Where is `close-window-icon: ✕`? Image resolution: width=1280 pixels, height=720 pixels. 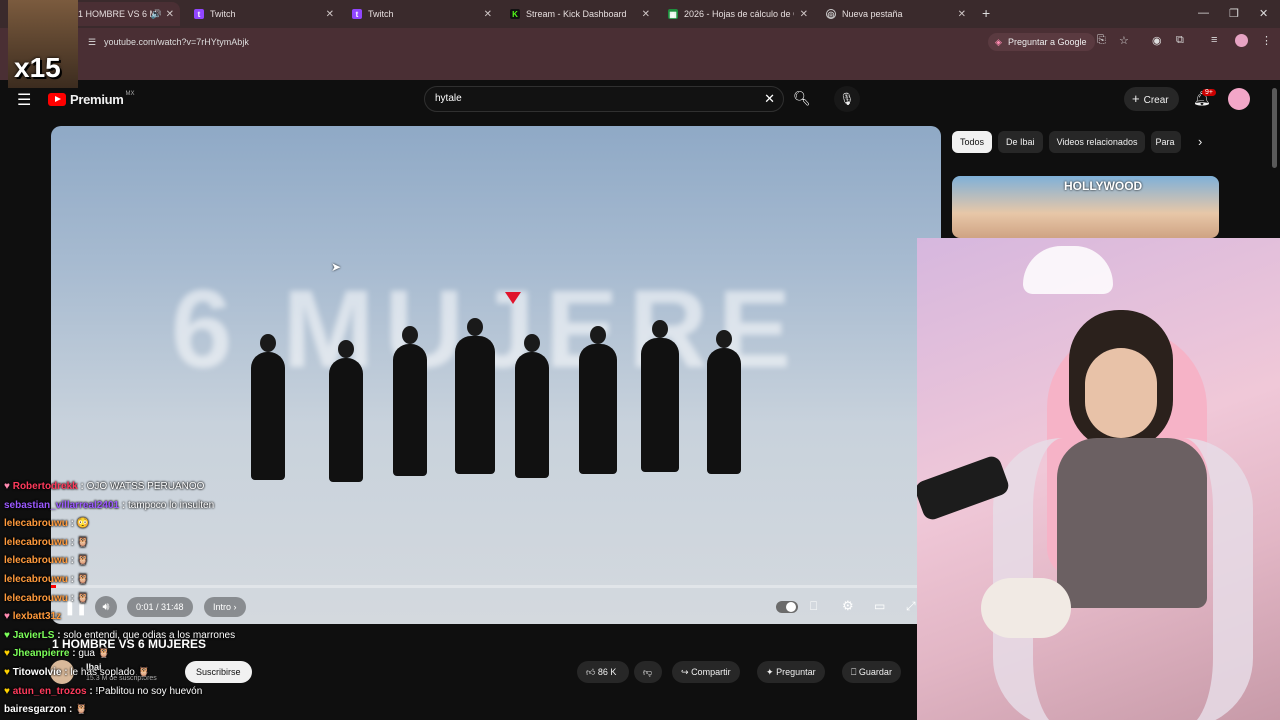 close-window-icon: ✕ is located at coordinates (1263, 13).